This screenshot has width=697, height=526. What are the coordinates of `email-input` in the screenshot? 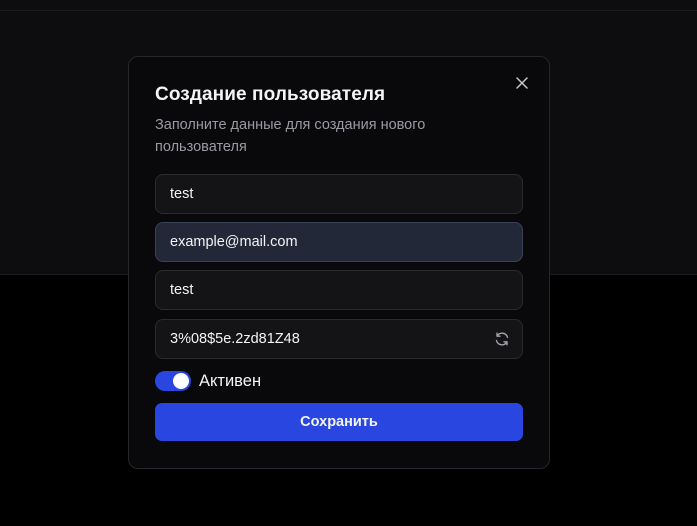 It's located at (339, 242).